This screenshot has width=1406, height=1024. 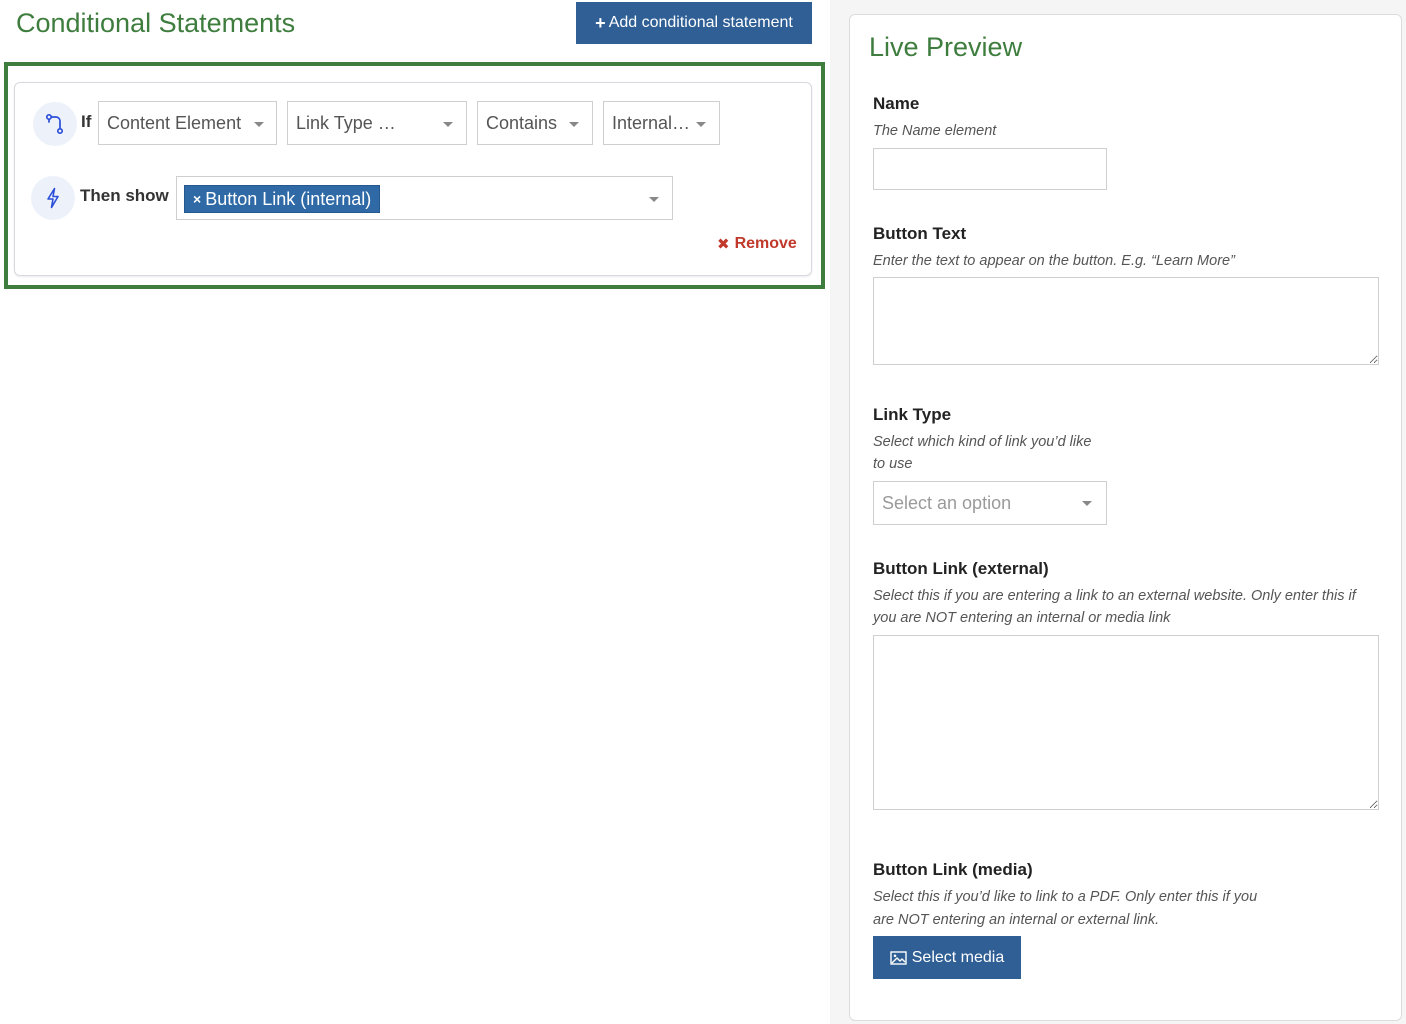 I want to click on button-text-textarea, so click(x=1126, y=321).